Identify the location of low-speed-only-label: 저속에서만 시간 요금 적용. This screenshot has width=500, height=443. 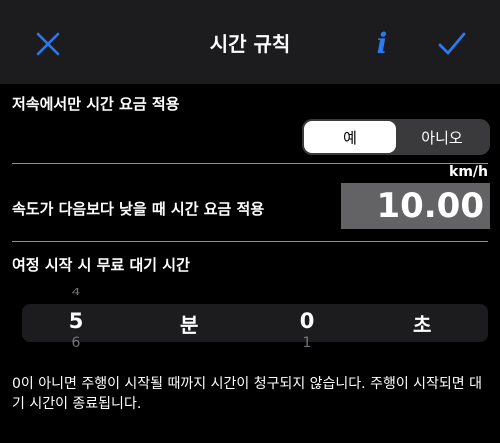
(96, 104).